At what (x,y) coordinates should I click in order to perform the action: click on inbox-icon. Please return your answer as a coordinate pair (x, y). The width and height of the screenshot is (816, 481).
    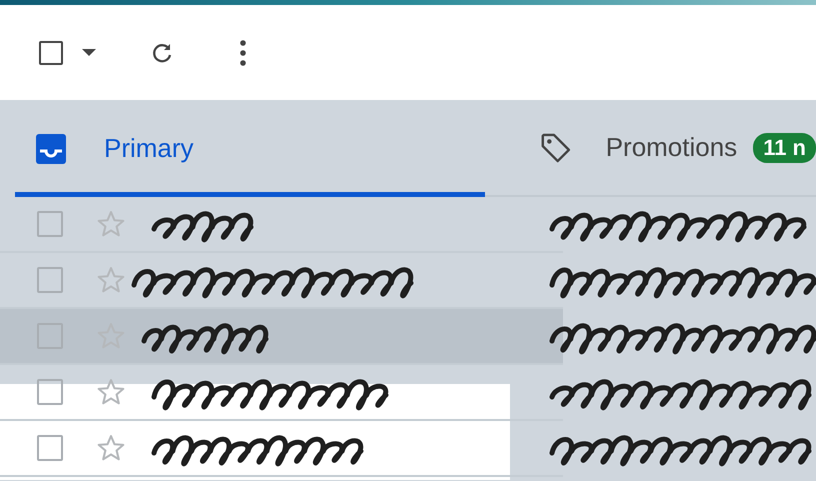
    Looking at the image, I should click on (51, 149).